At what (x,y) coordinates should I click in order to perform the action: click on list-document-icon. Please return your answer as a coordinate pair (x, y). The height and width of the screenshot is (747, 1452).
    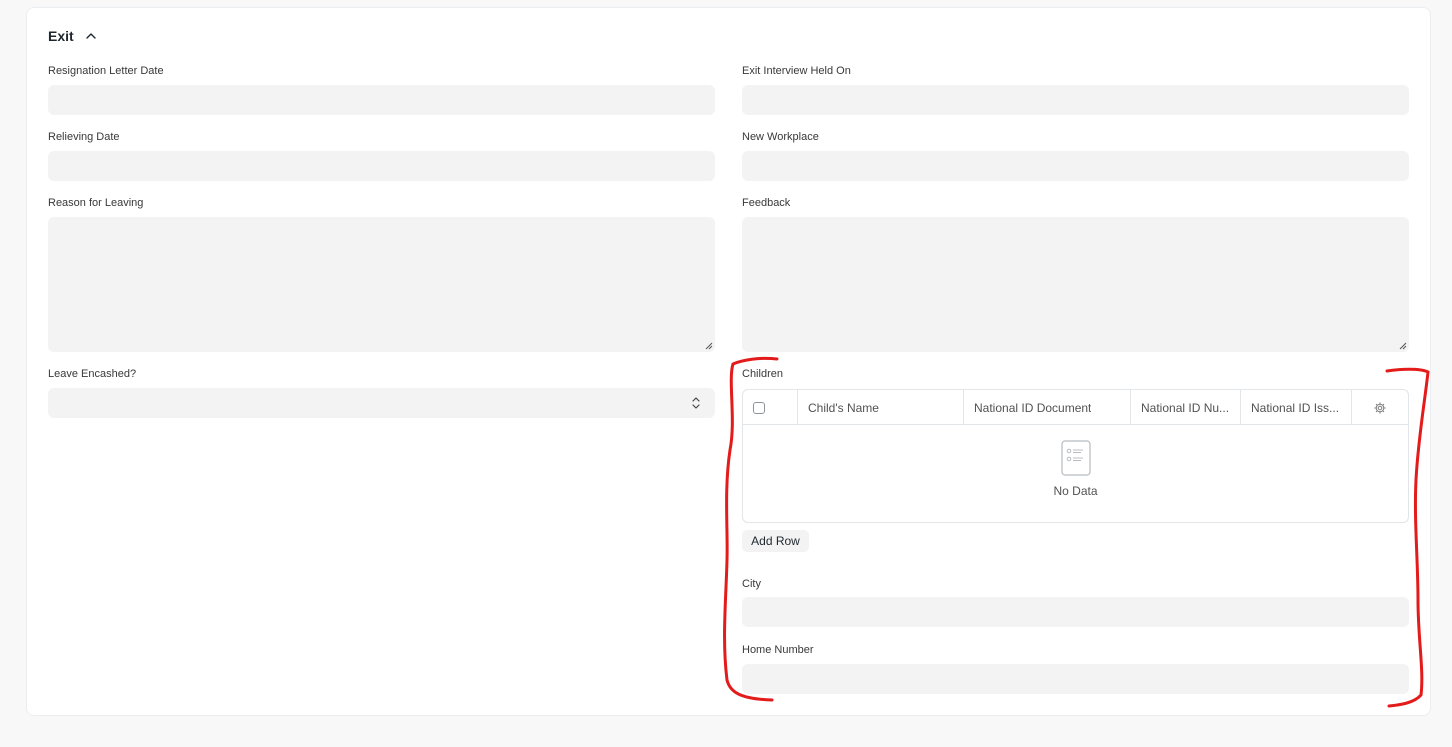
    Looking at the image, I should click on (1075, 458).